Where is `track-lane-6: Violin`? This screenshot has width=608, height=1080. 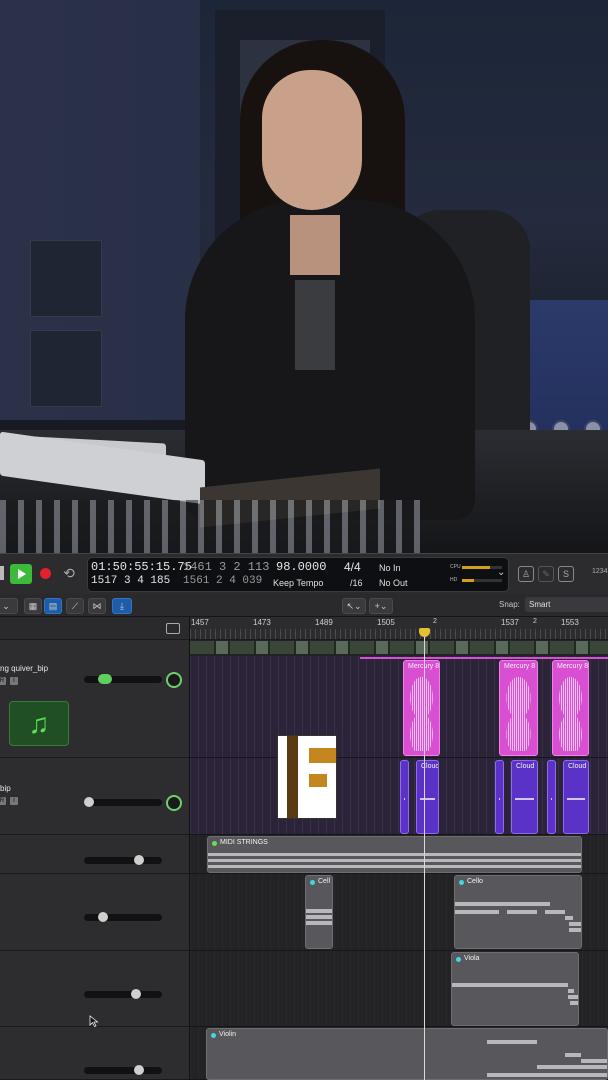 track-lane-6: Violin is located at coordinates (399, 1053).